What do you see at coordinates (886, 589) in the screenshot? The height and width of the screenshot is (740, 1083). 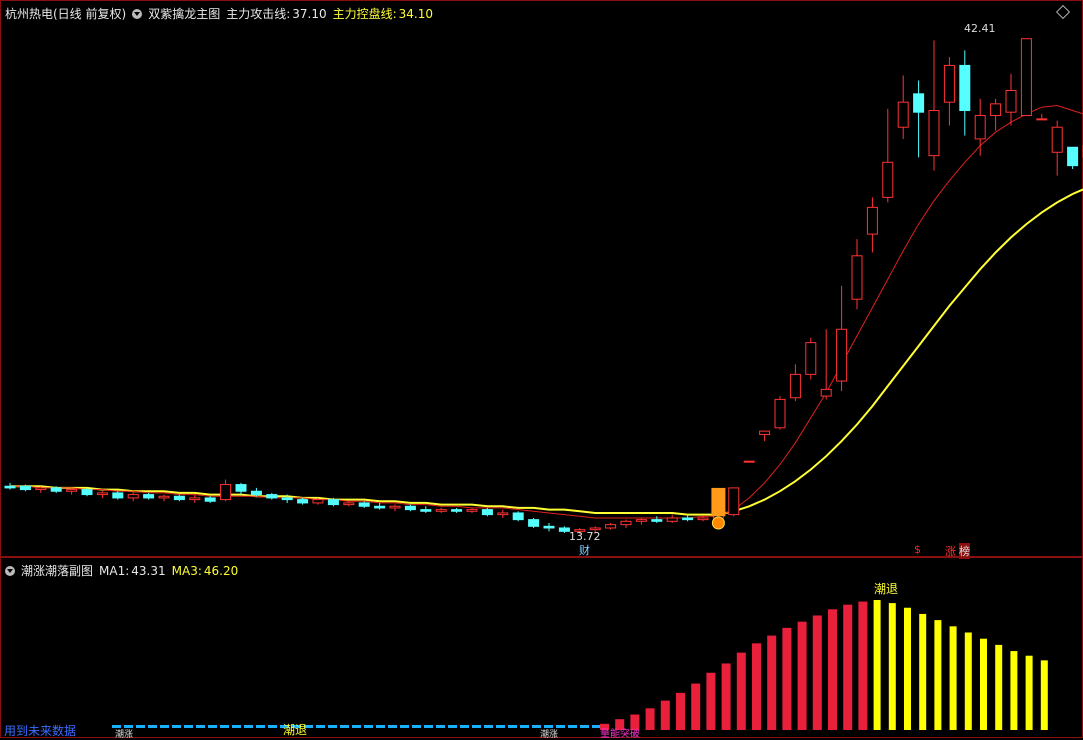 I see `chaotui-label: 潮退` at bounding box center [886, 589].